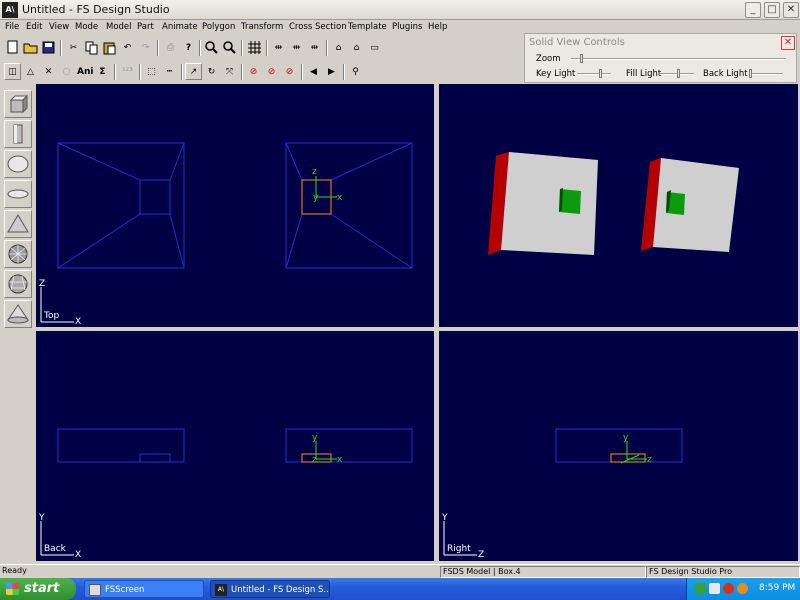  What do you see at coordinates (594, 74) in the screenshot?
I see `key-light-slider` at bounding box center [594, 74].